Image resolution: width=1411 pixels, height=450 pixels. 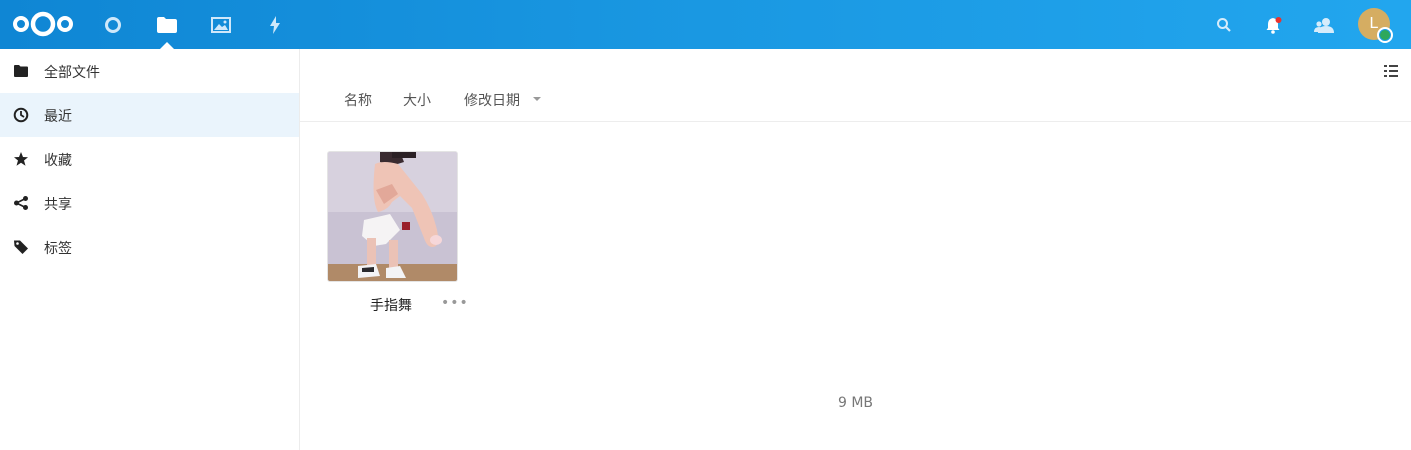 I want to click on tag-icon, so click(x=21, y=247).